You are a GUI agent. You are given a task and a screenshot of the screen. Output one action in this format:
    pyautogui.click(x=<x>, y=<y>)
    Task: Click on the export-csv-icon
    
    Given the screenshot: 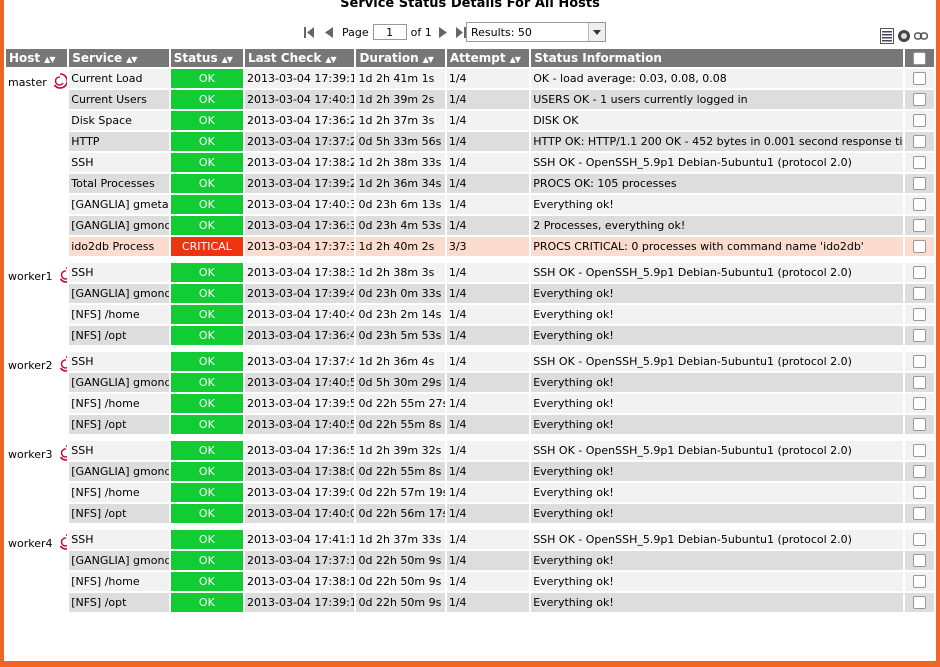 What is the action you would take?
    pyautogui.click(x=887, y=37)
    